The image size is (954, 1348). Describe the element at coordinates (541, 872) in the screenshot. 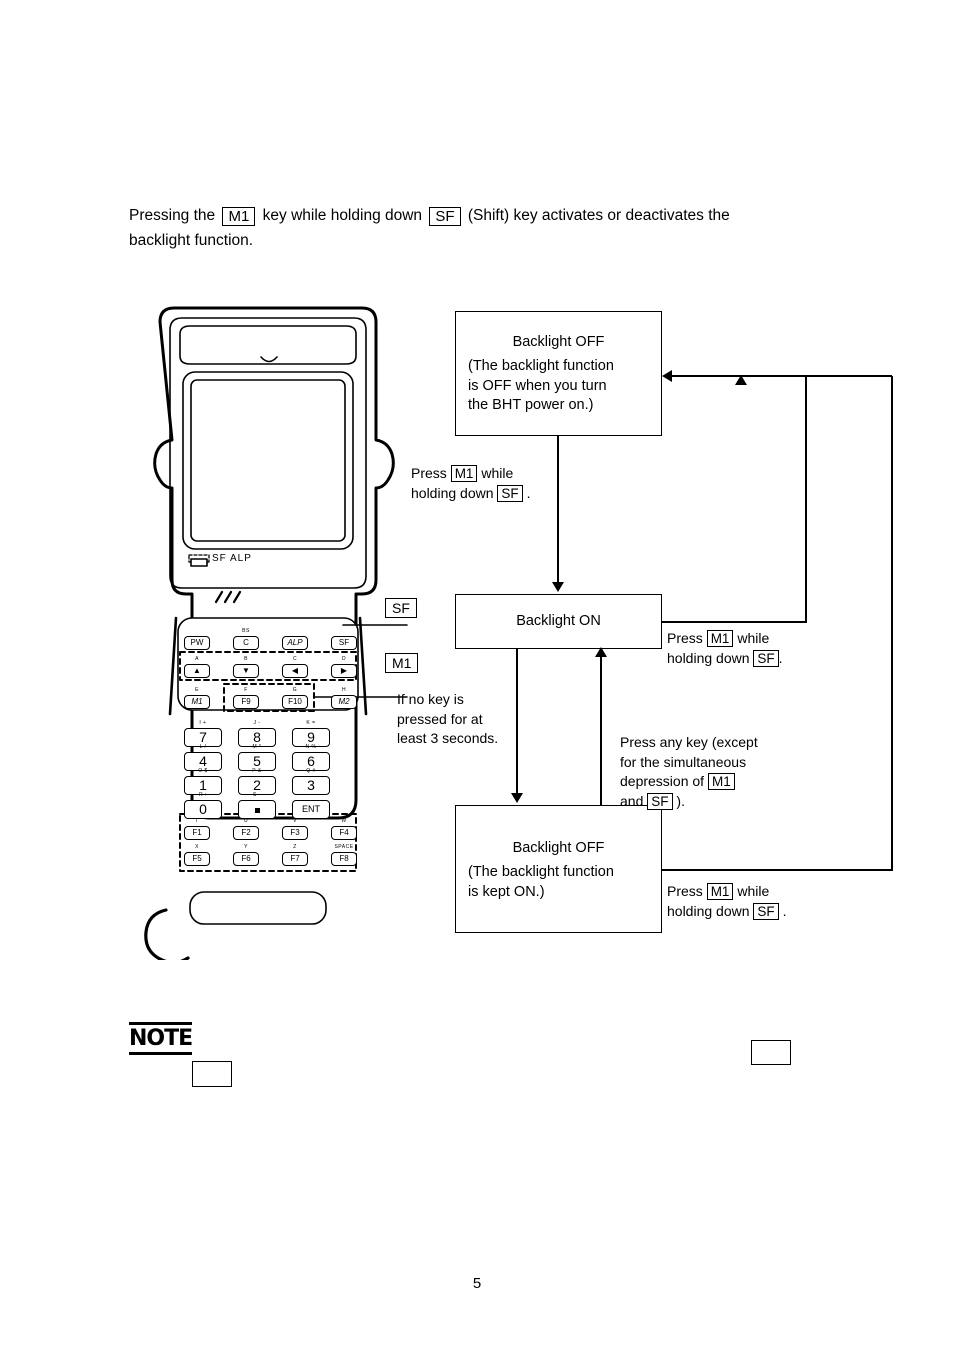

I see `flow-box-3-line-1: (The backlight function` at that location.